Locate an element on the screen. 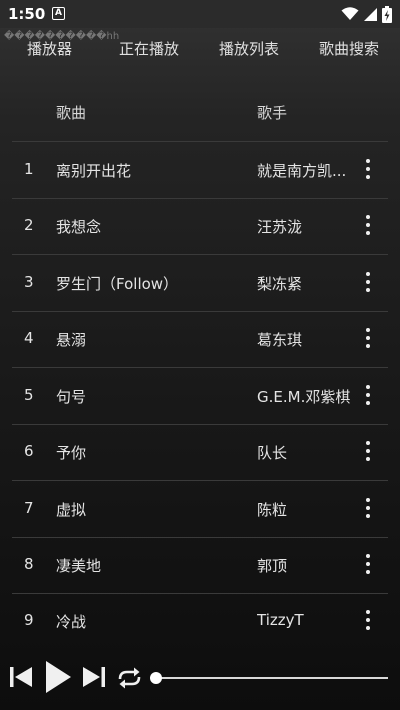  song-title: 予你 is located at coordinates (71, 453).